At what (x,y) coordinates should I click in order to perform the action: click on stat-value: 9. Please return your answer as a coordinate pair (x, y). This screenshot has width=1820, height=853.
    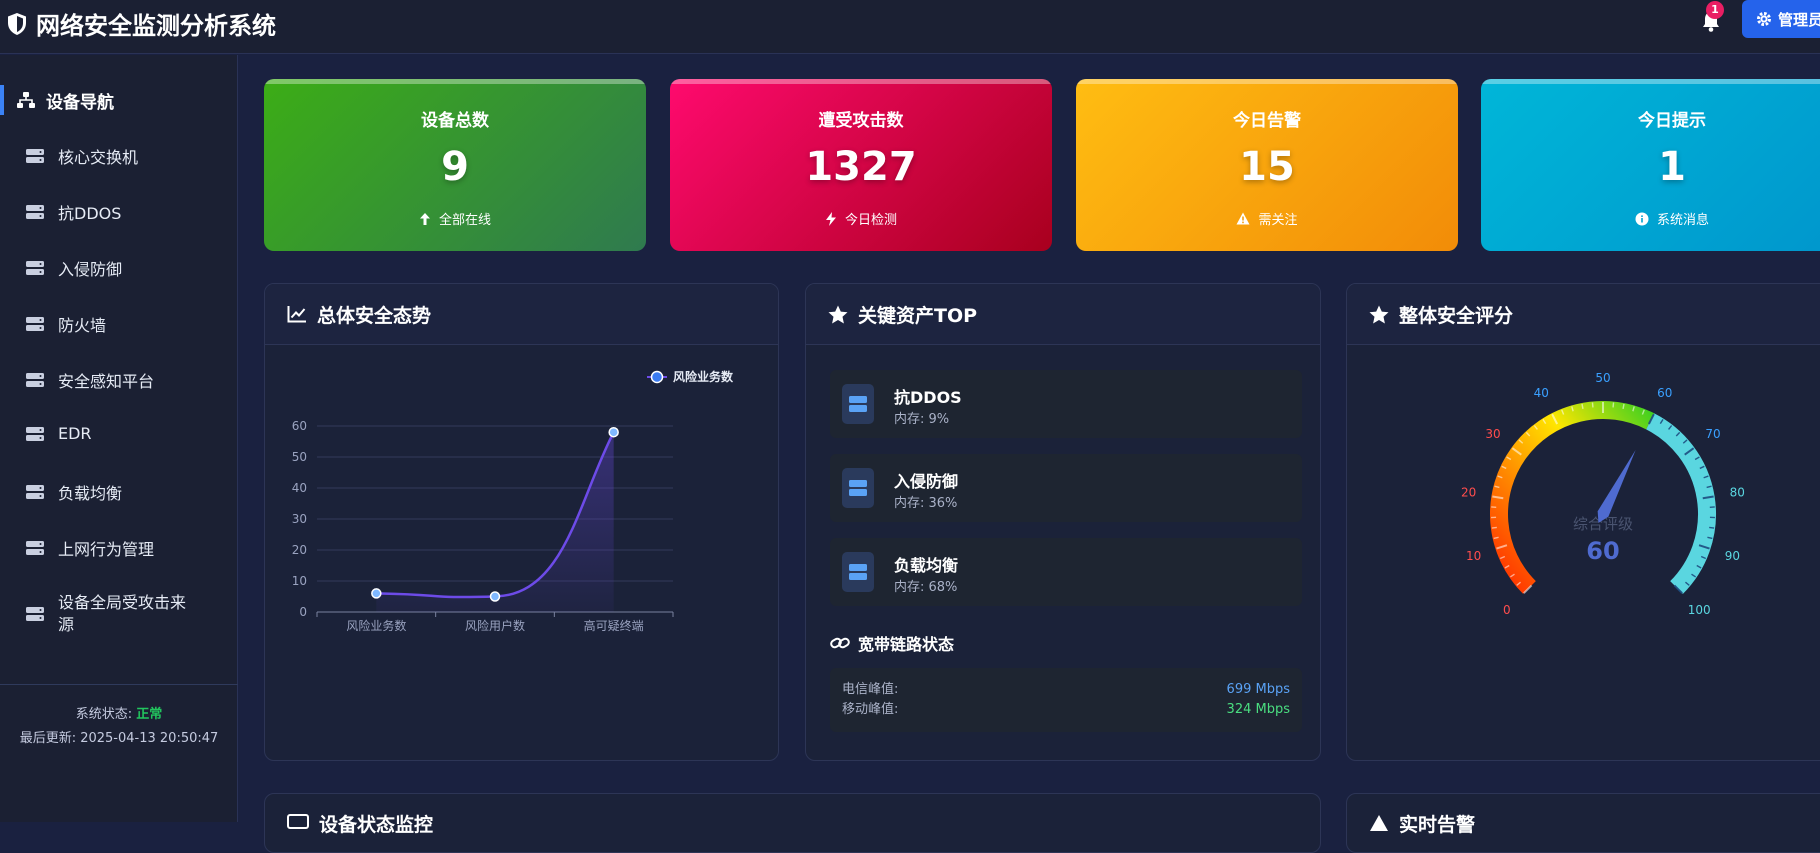
    Looking at the image, I should click on (455, 167).